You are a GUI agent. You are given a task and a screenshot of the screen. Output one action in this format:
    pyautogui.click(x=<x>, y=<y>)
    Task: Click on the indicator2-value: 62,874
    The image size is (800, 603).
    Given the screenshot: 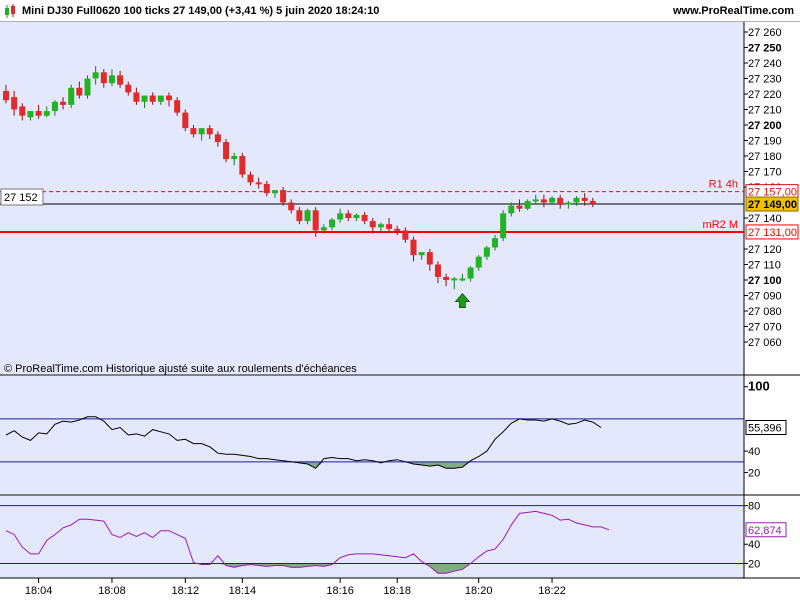 What is the action you would take?
    pyautogui.click(x=765, y=531)
    